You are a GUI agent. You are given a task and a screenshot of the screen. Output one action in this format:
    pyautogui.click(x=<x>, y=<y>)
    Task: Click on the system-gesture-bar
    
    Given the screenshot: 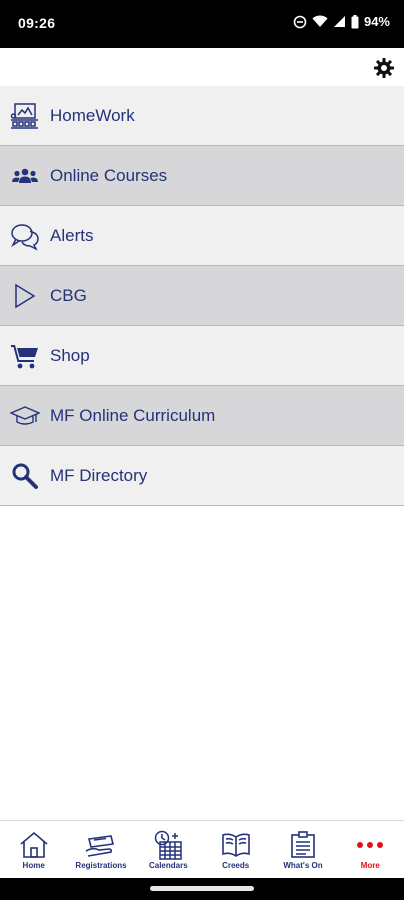 What is the action you would take?
    pyautogui.click(x=202, y=889)
    